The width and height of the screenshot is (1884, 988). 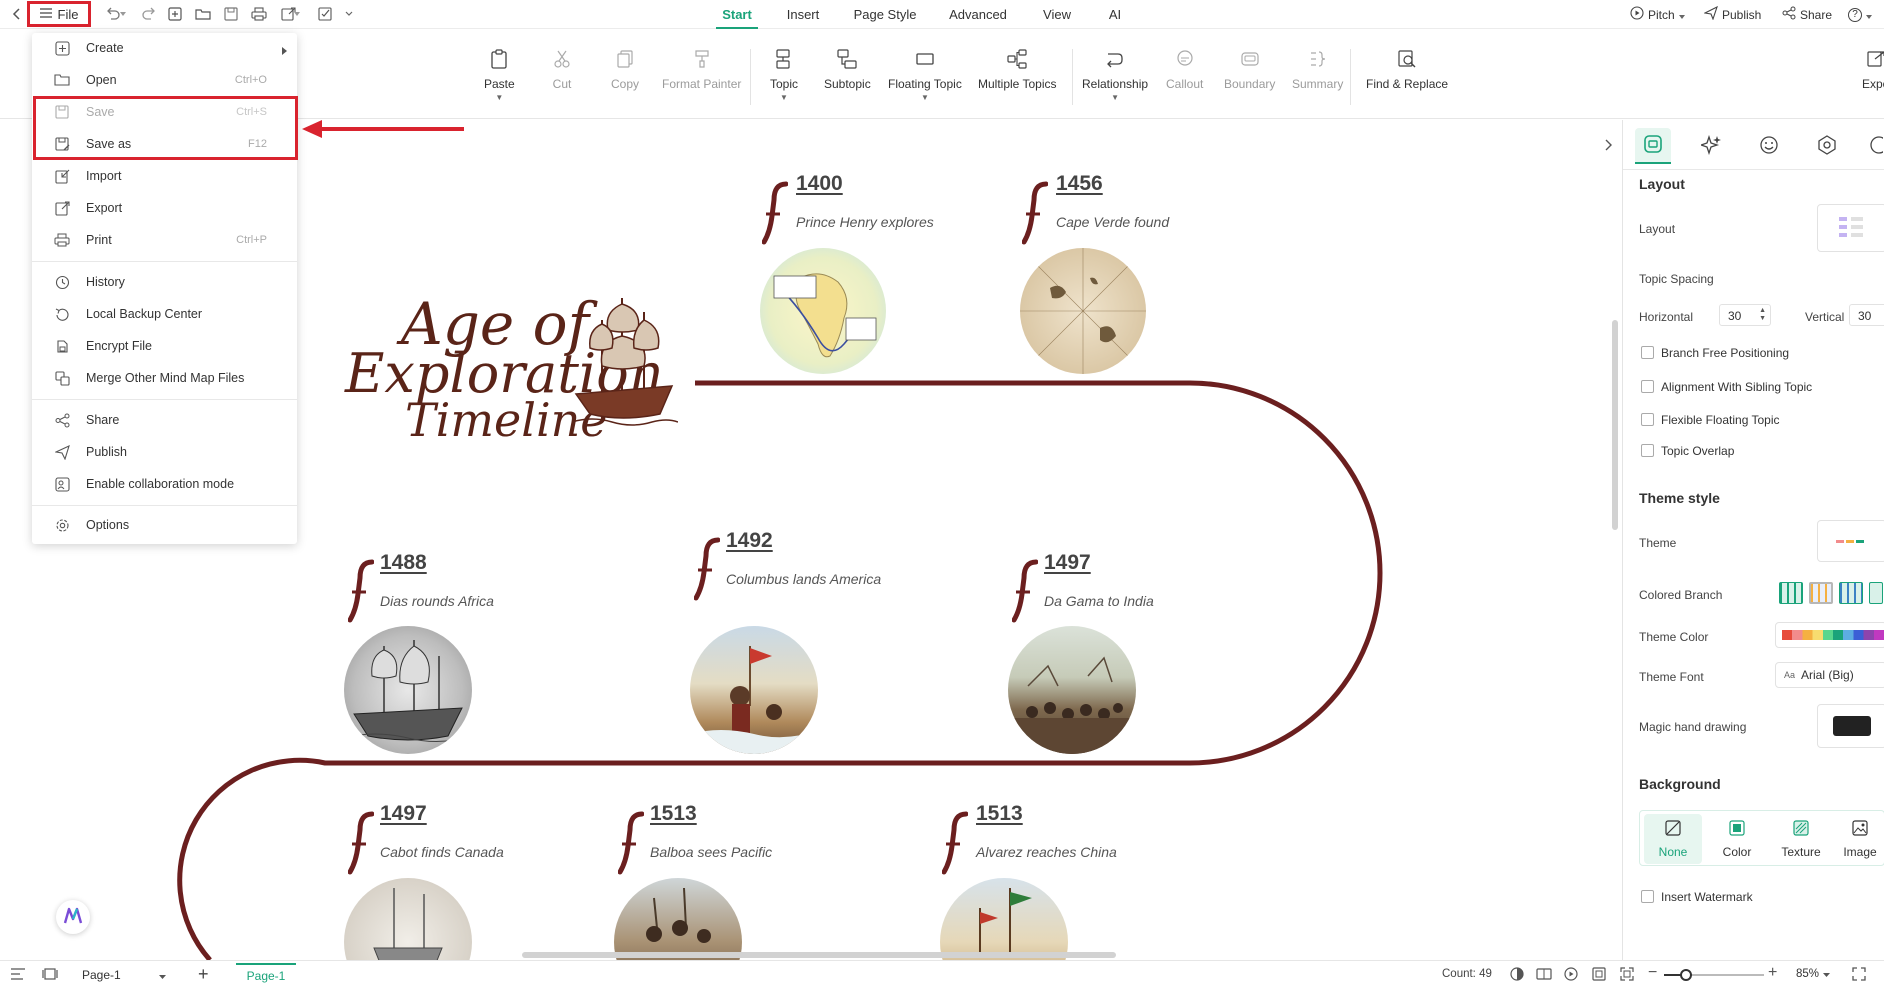 I want to click on insert-watermark-checkbox, so click(x=1647, y=896).